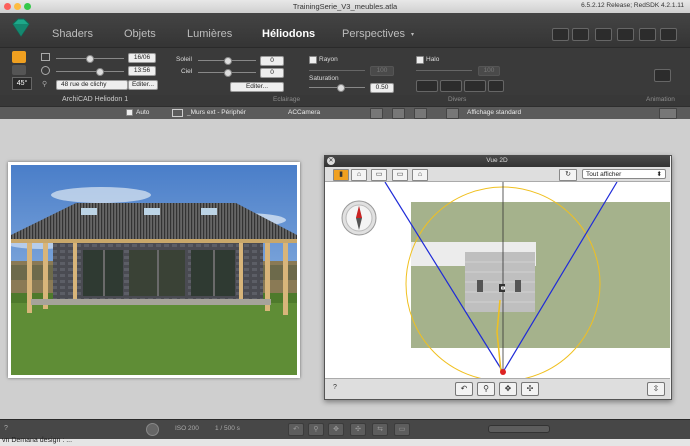 The width and height of the screenshot is (690, 446). Describe the element at coordinates (358, 429) in the screenshot. I see `fit-bottom-icon: ✣` at that location.